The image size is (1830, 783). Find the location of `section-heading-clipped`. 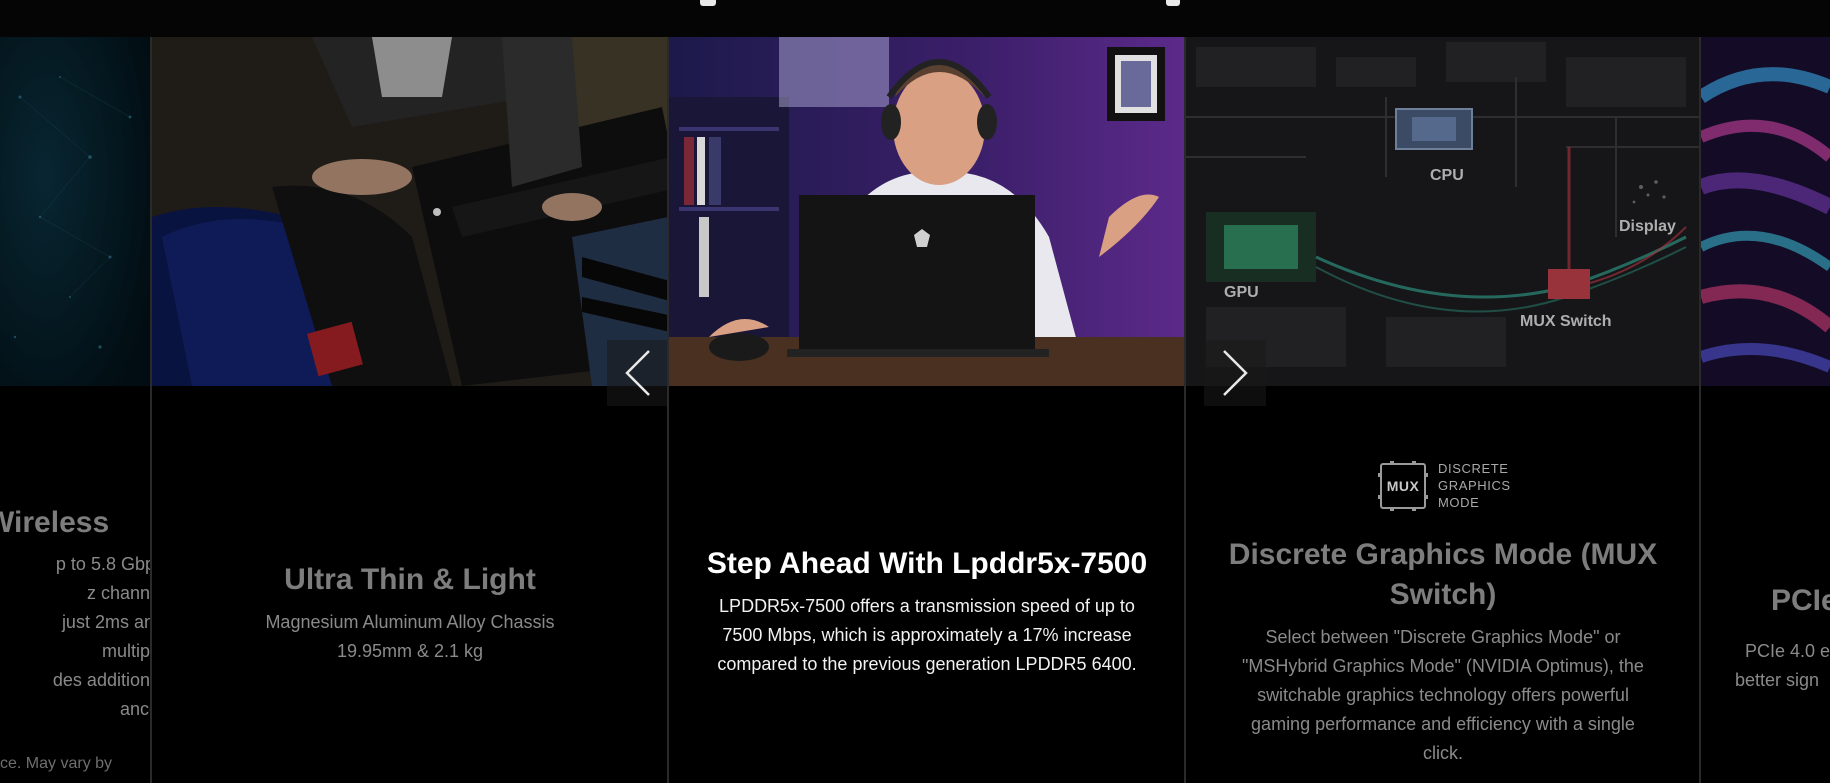

section-heading-clipped is located at coordinates (915, 18).